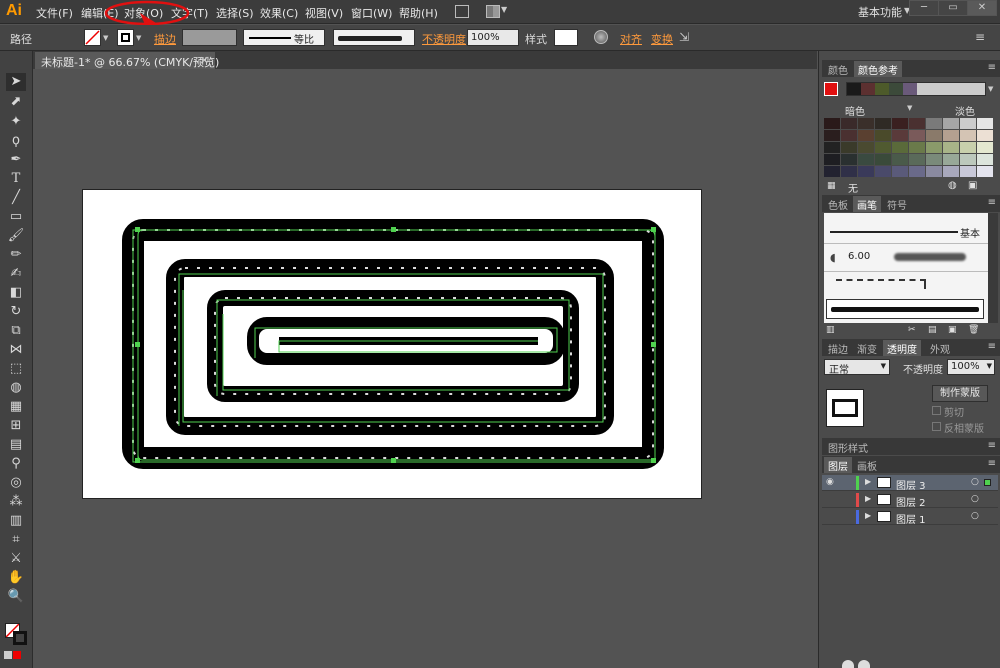  I want to click on workspace-switcher: 基本功能, so click(880, 12).